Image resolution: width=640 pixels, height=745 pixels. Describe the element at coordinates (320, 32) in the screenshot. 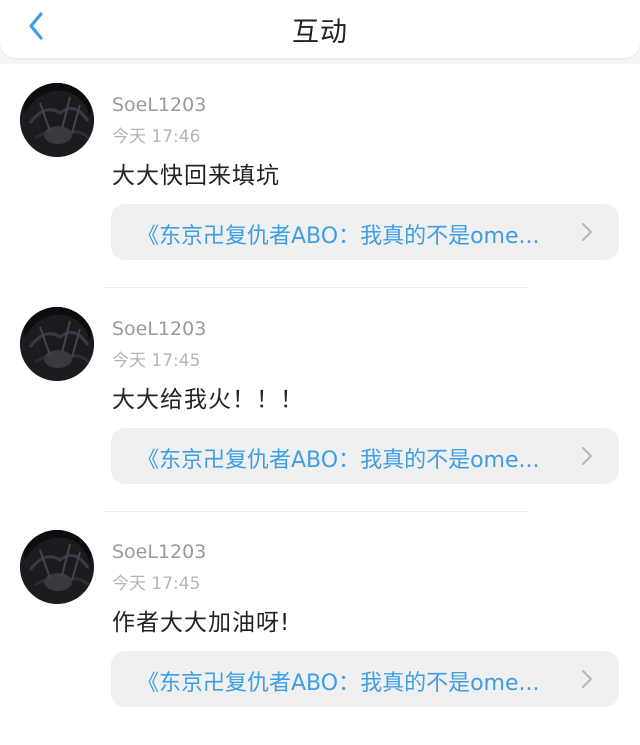

I see `page-title: 互动` at that location.